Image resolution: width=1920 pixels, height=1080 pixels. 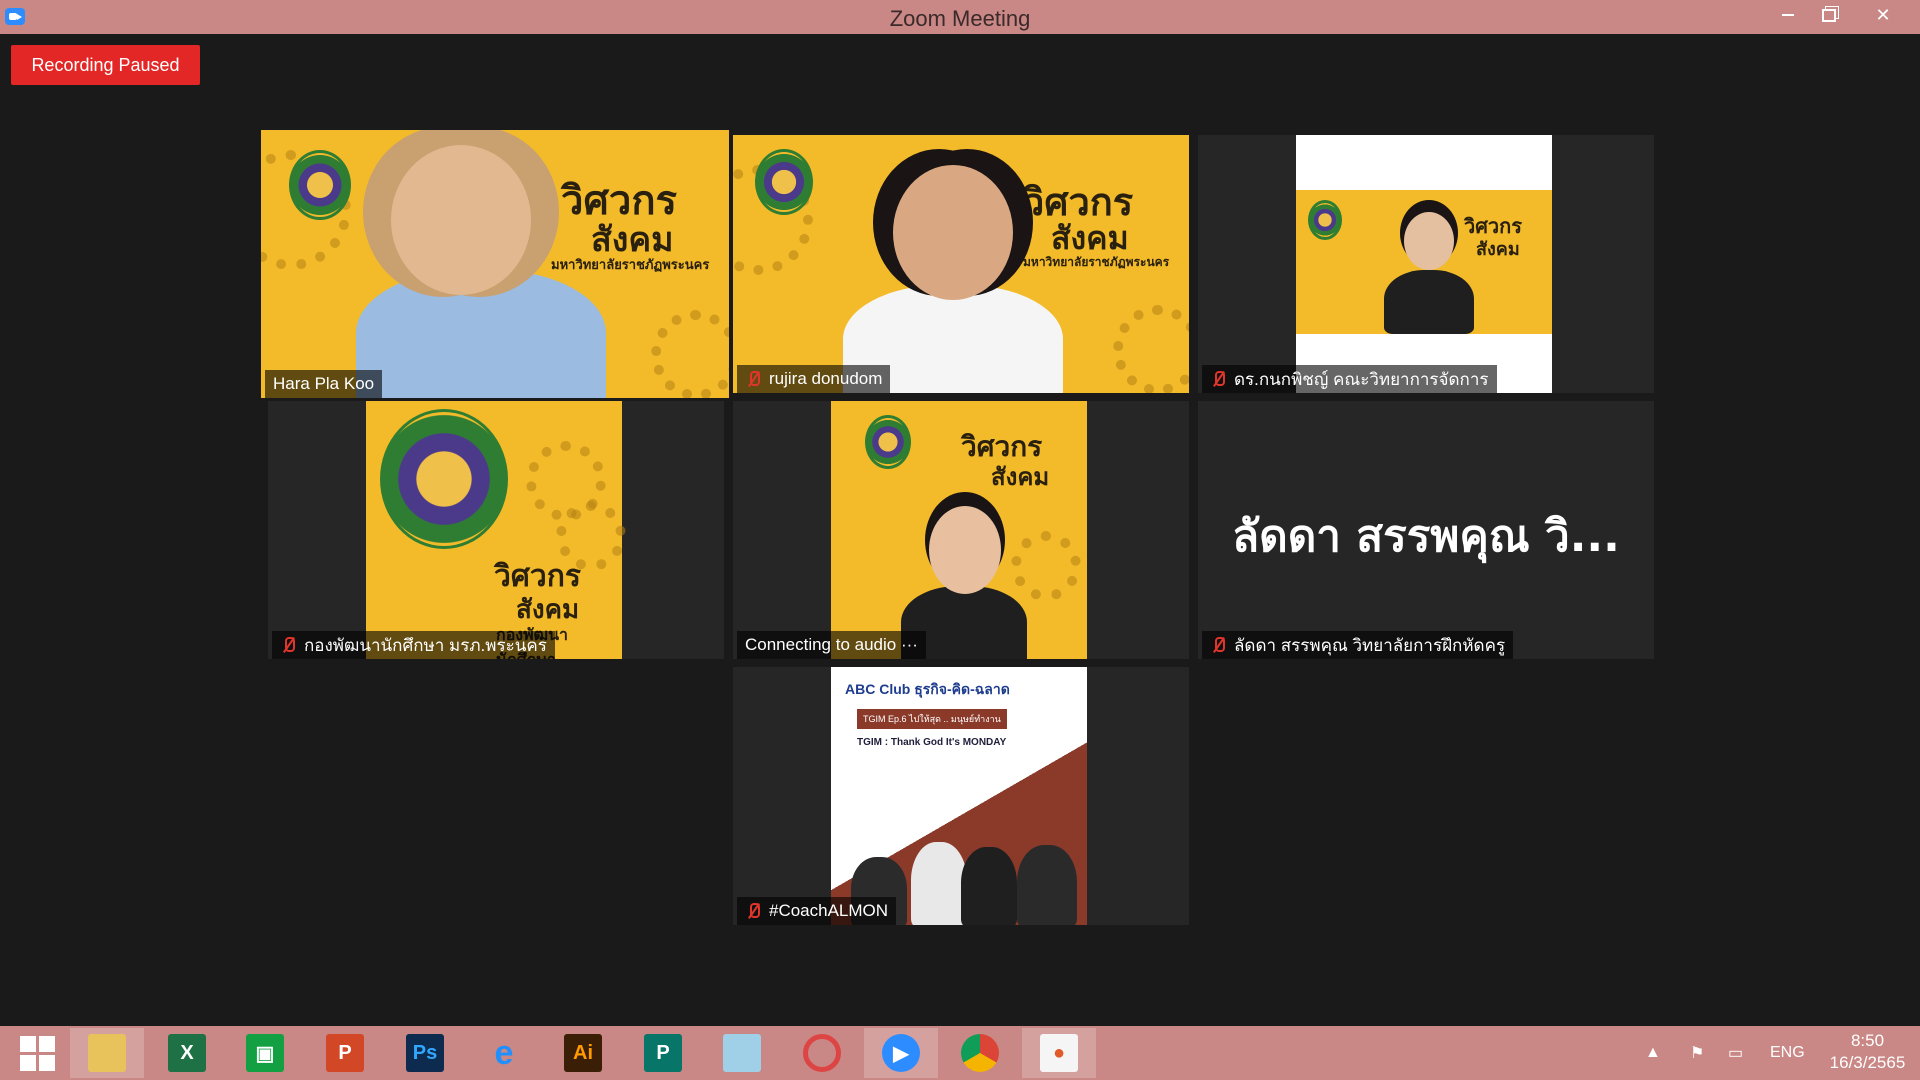 I want to click on show-hidden-icons-button: ▲, so click(x=1653, y=1053).